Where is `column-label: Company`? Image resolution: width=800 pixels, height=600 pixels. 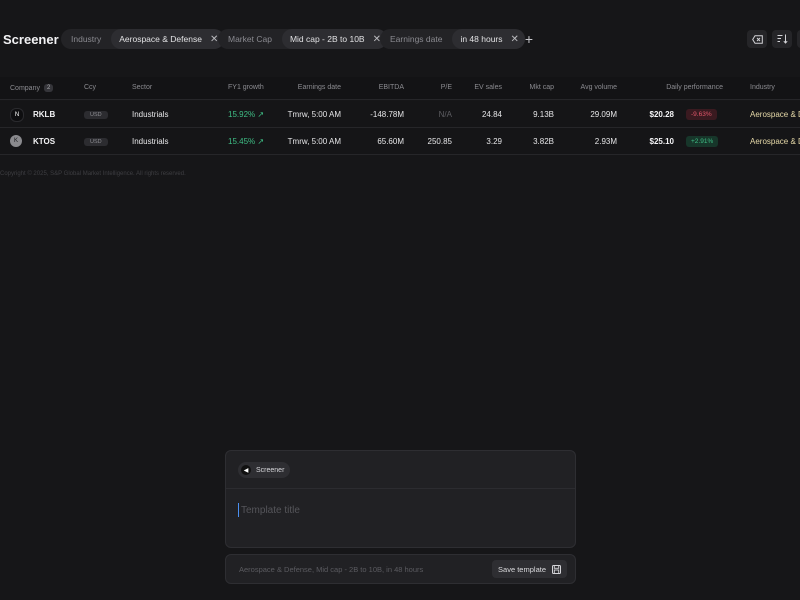 column-label: Company is located at coordinates (25, 88).